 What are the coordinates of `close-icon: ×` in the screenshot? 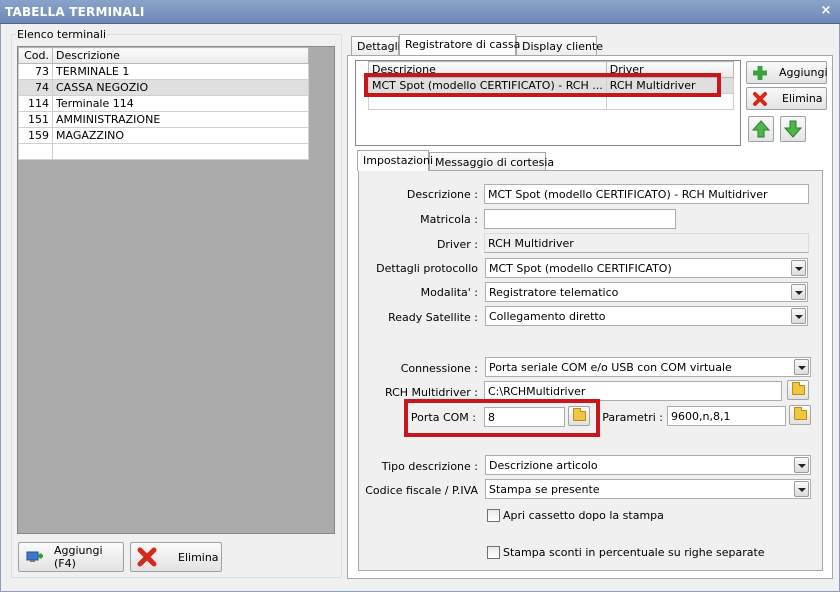 It's located at (826, 11).